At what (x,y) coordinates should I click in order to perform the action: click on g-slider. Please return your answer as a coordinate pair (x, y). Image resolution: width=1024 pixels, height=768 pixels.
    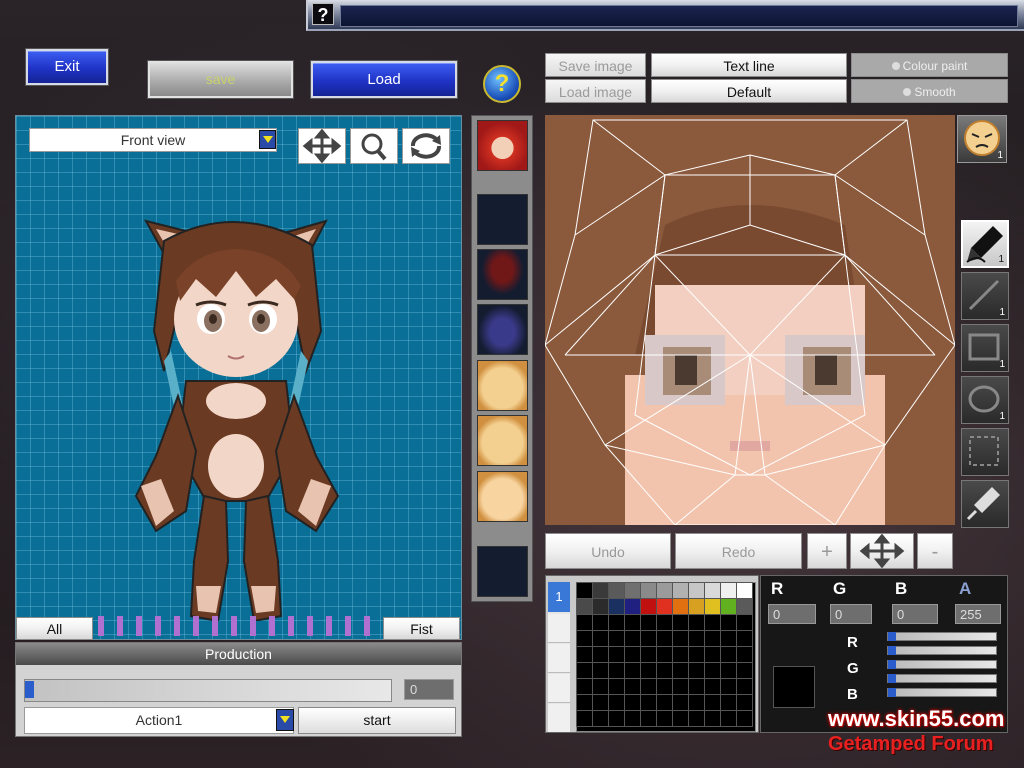
    Looking at the image, I should click on (942, 650).